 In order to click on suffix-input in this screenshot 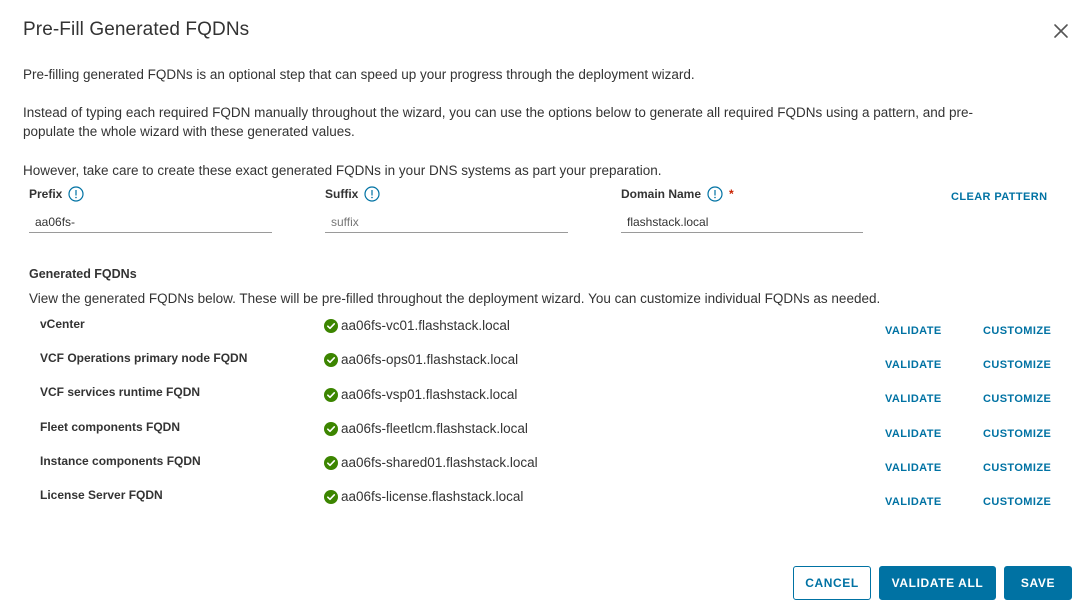, I will do `click(446, 222)`.